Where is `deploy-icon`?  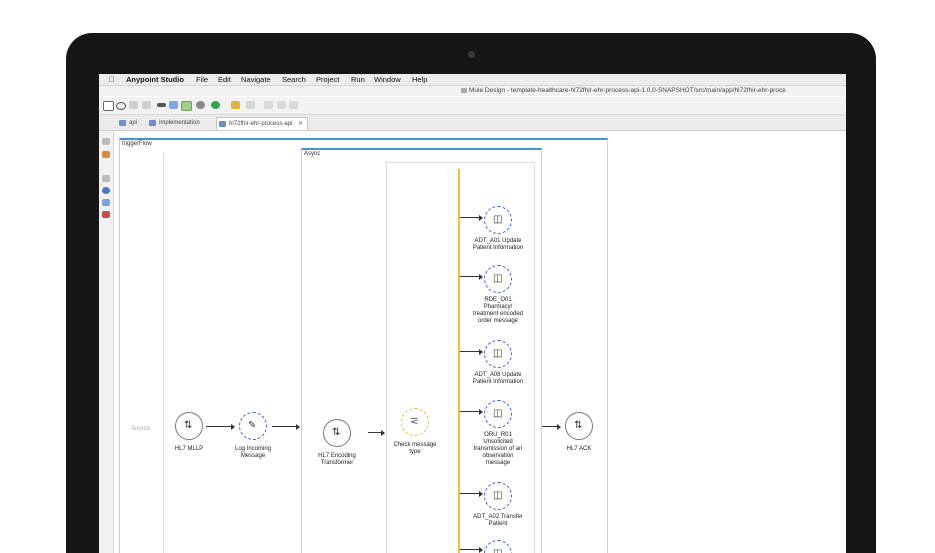 deploy-icon is located at coordinates (161, 105).